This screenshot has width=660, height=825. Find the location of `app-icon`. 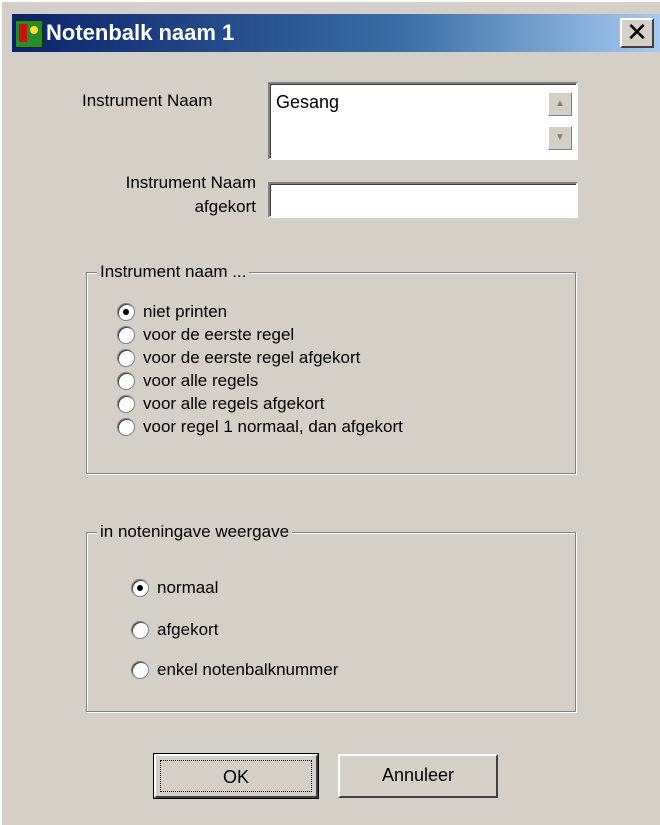

app-icon is located at coordinates (29, 34).